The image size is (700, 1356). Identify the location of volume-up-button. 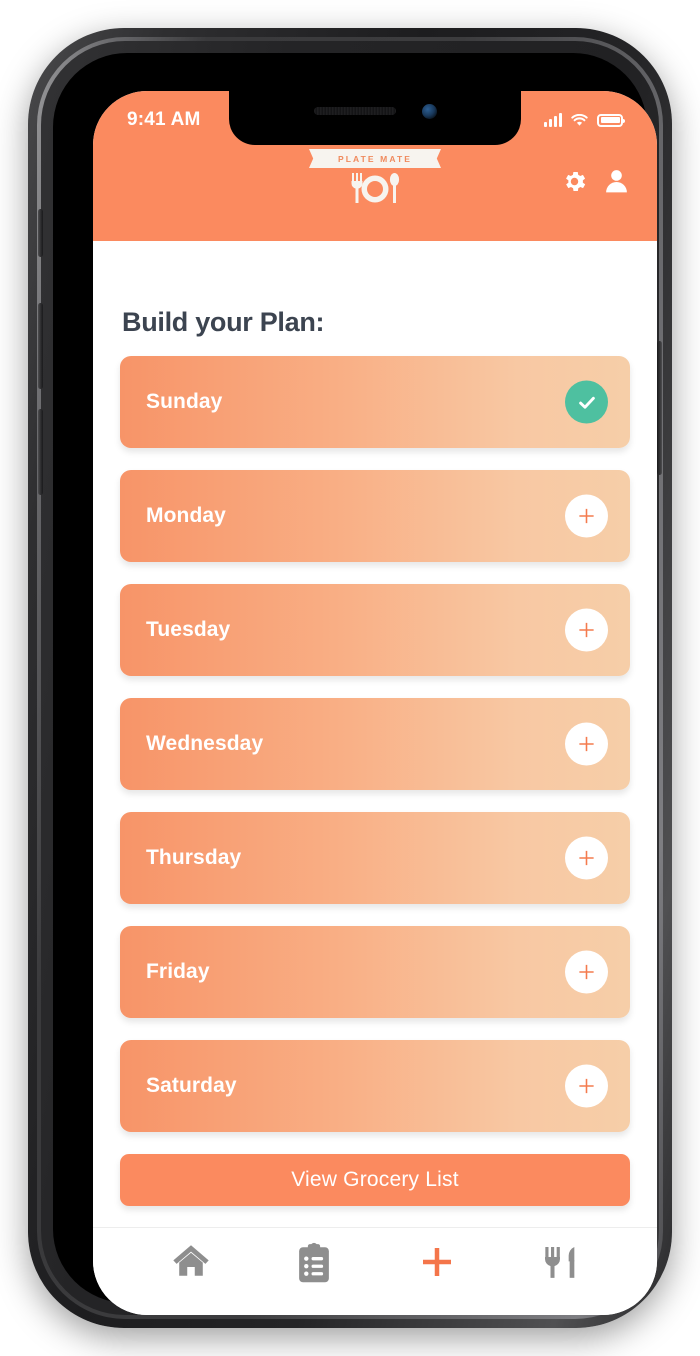
(40, 346).